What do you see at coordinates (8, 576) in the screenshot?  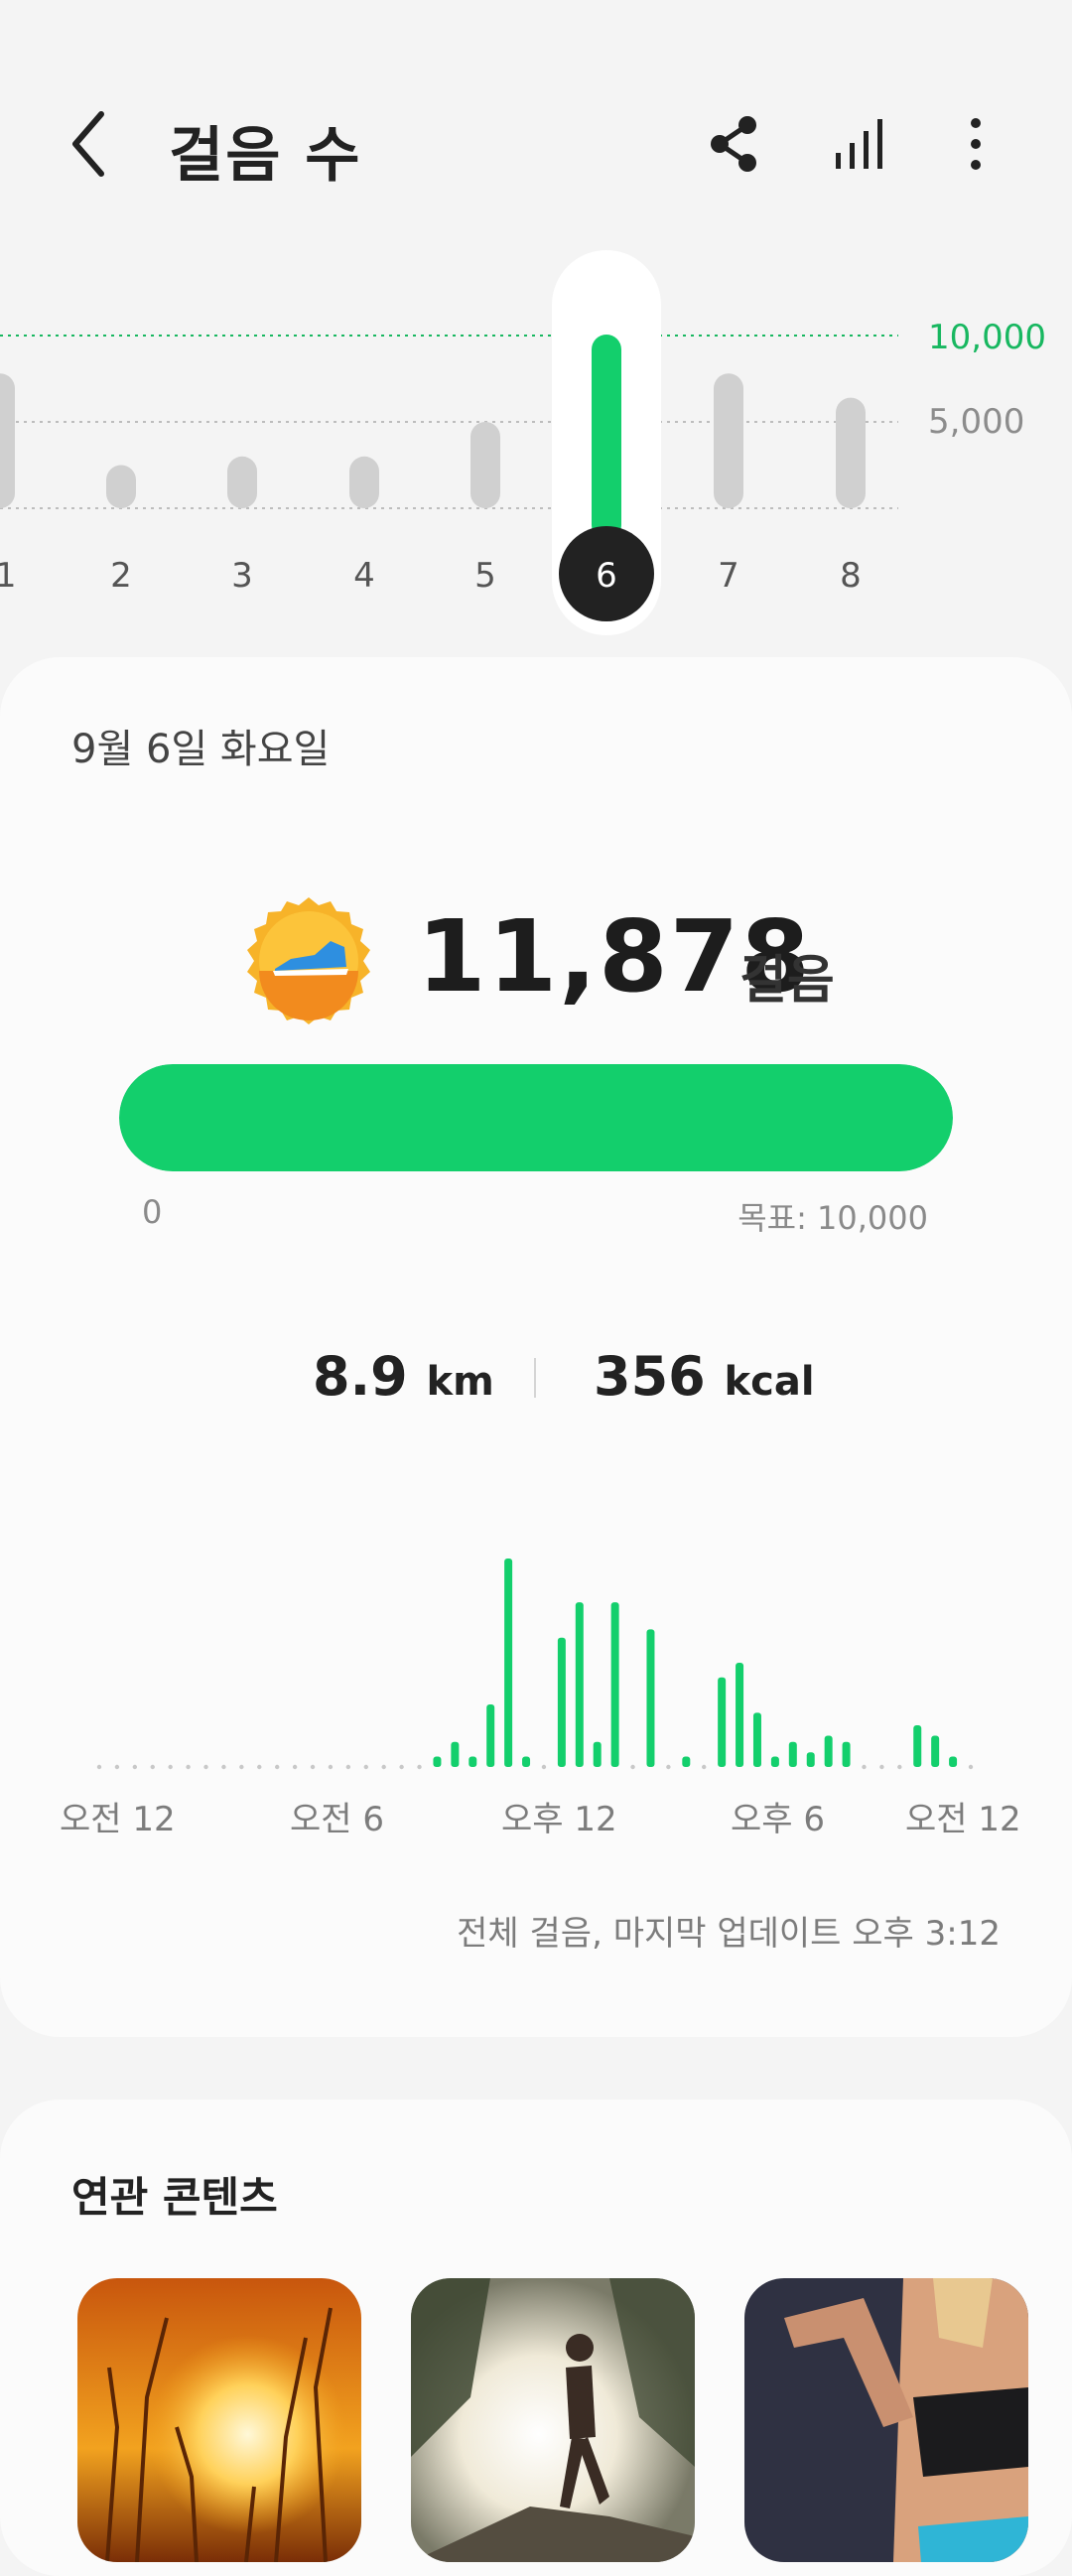 I see `week-day-label: /1` at bounding box center [8, 576].